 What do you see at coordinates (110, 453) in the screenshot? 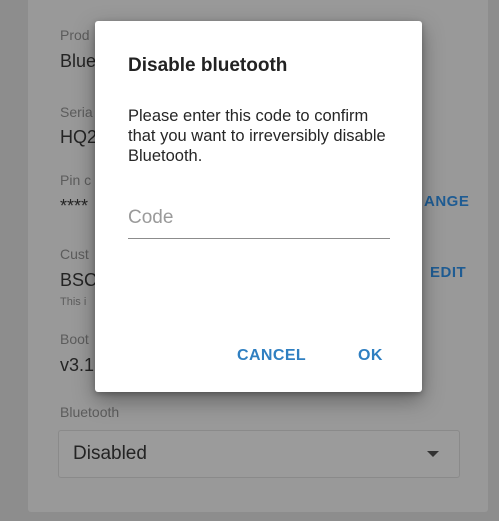
I see `bluetooth-select-value: Disabled` at bounding box center [110, 453].